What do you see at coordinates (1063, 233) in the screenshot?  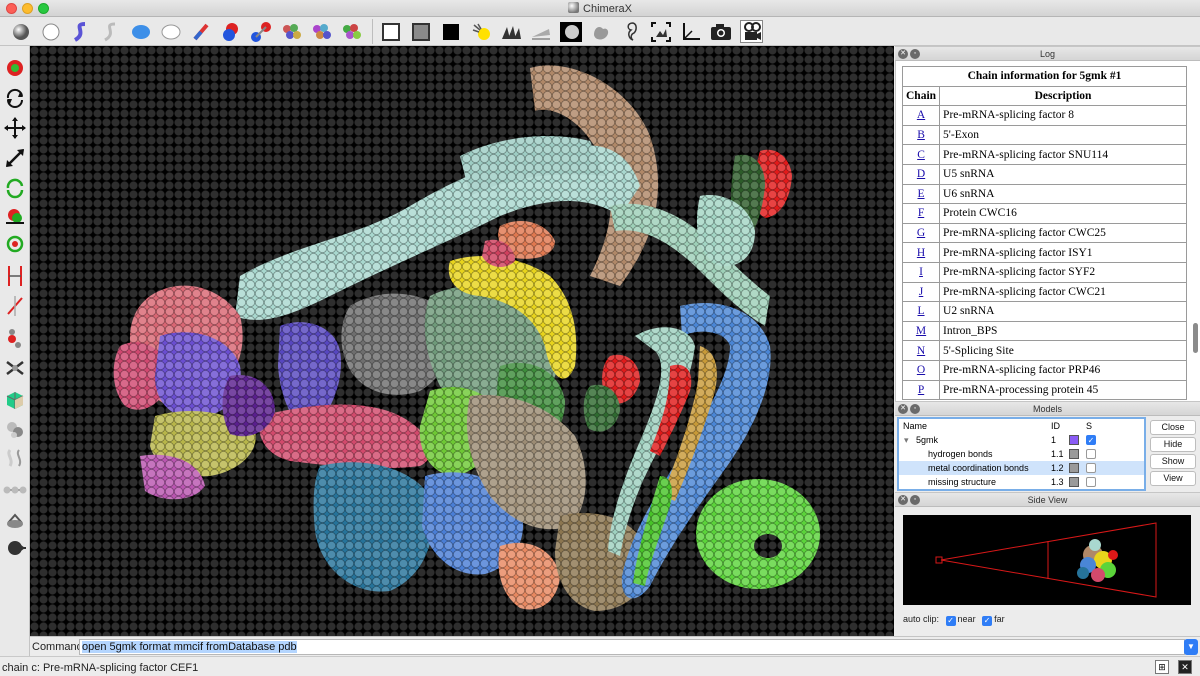 I see `chain-description: Pre-mRNA-splicing factor CWC25` at bounding box center [1063, 233].